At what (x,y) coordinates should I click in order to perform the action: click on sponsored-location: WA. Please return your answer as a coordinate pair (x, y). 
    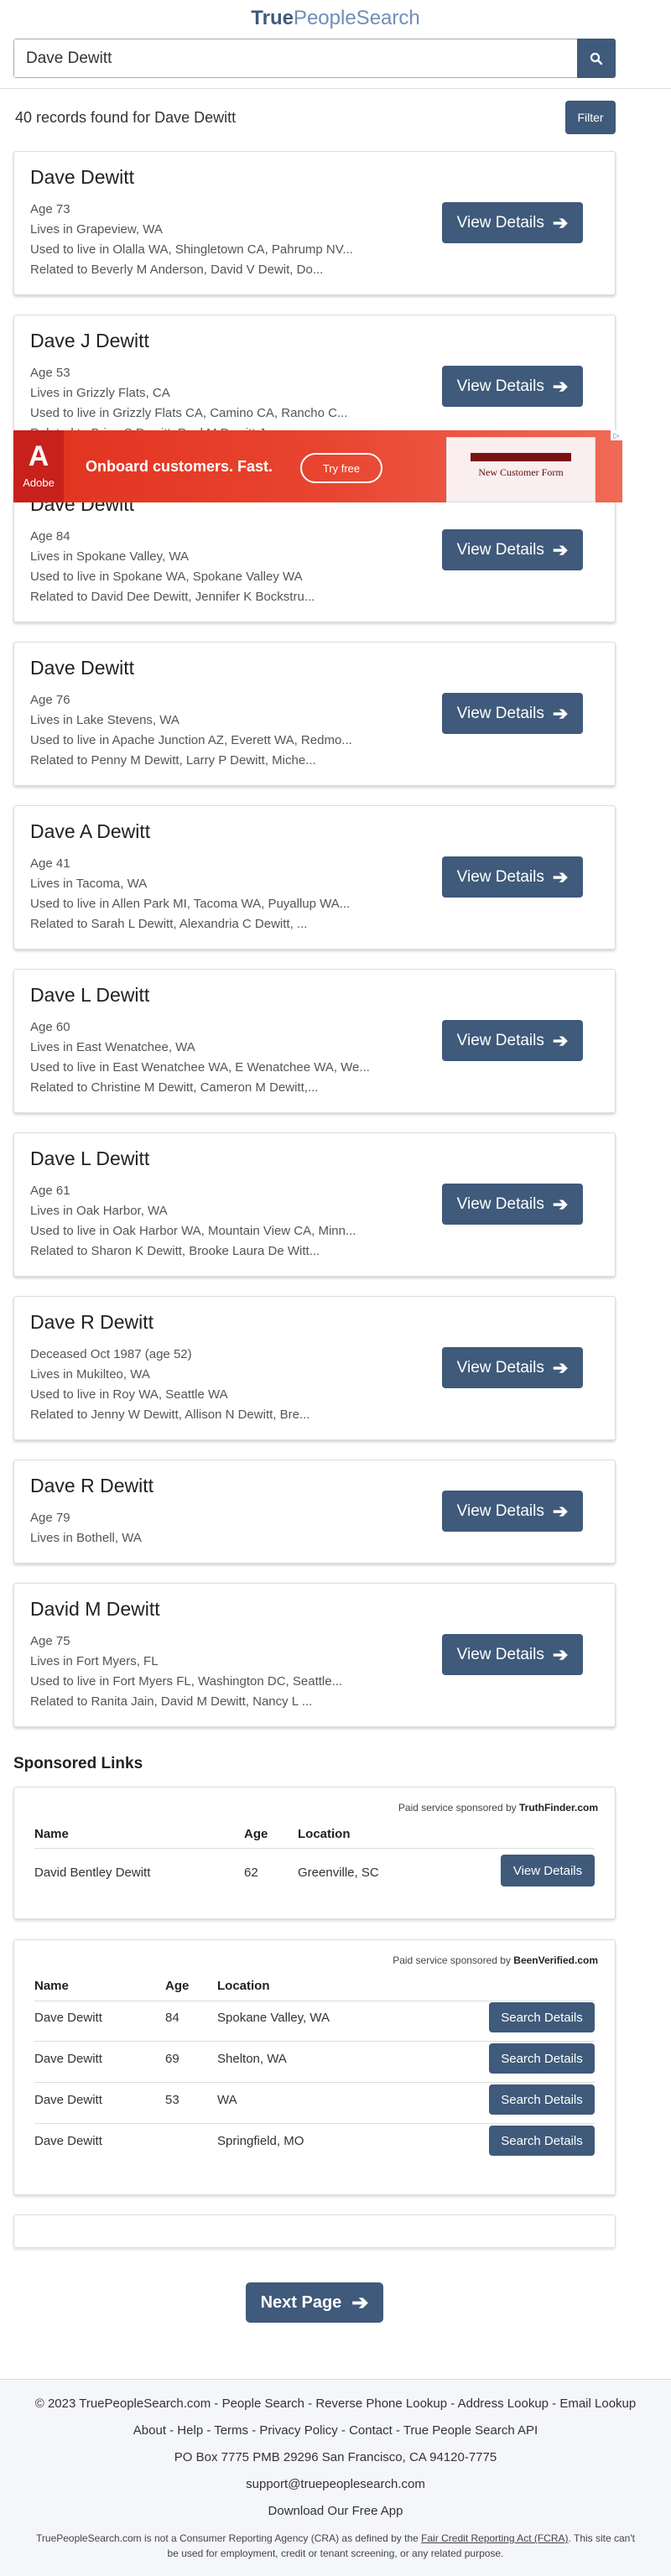
    Looking at the image, I should click on (227, 2100).